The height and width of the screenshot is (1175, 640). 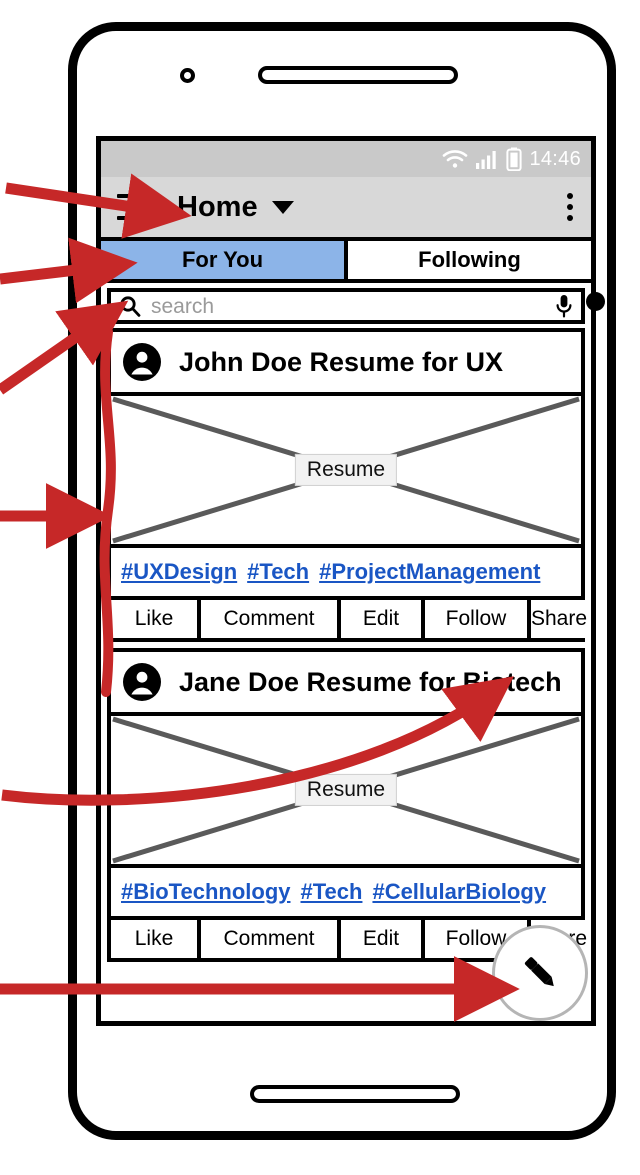 I want to click on camera-dot-icon, so click(x=187, y=75).